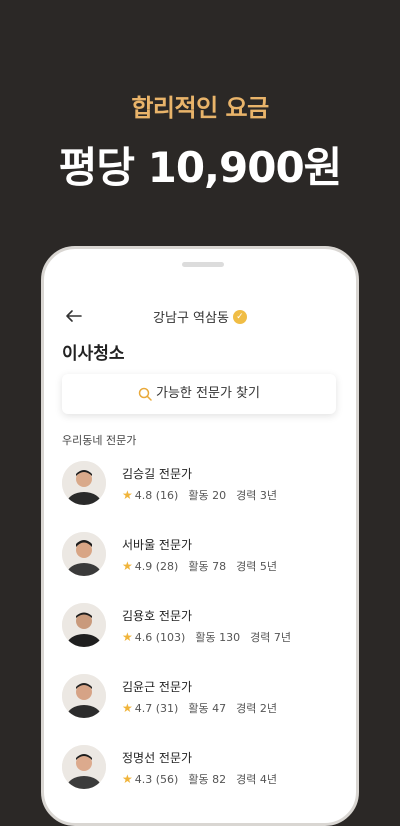  I want to click on expert-career: 경력 7년, so click(270, 637).